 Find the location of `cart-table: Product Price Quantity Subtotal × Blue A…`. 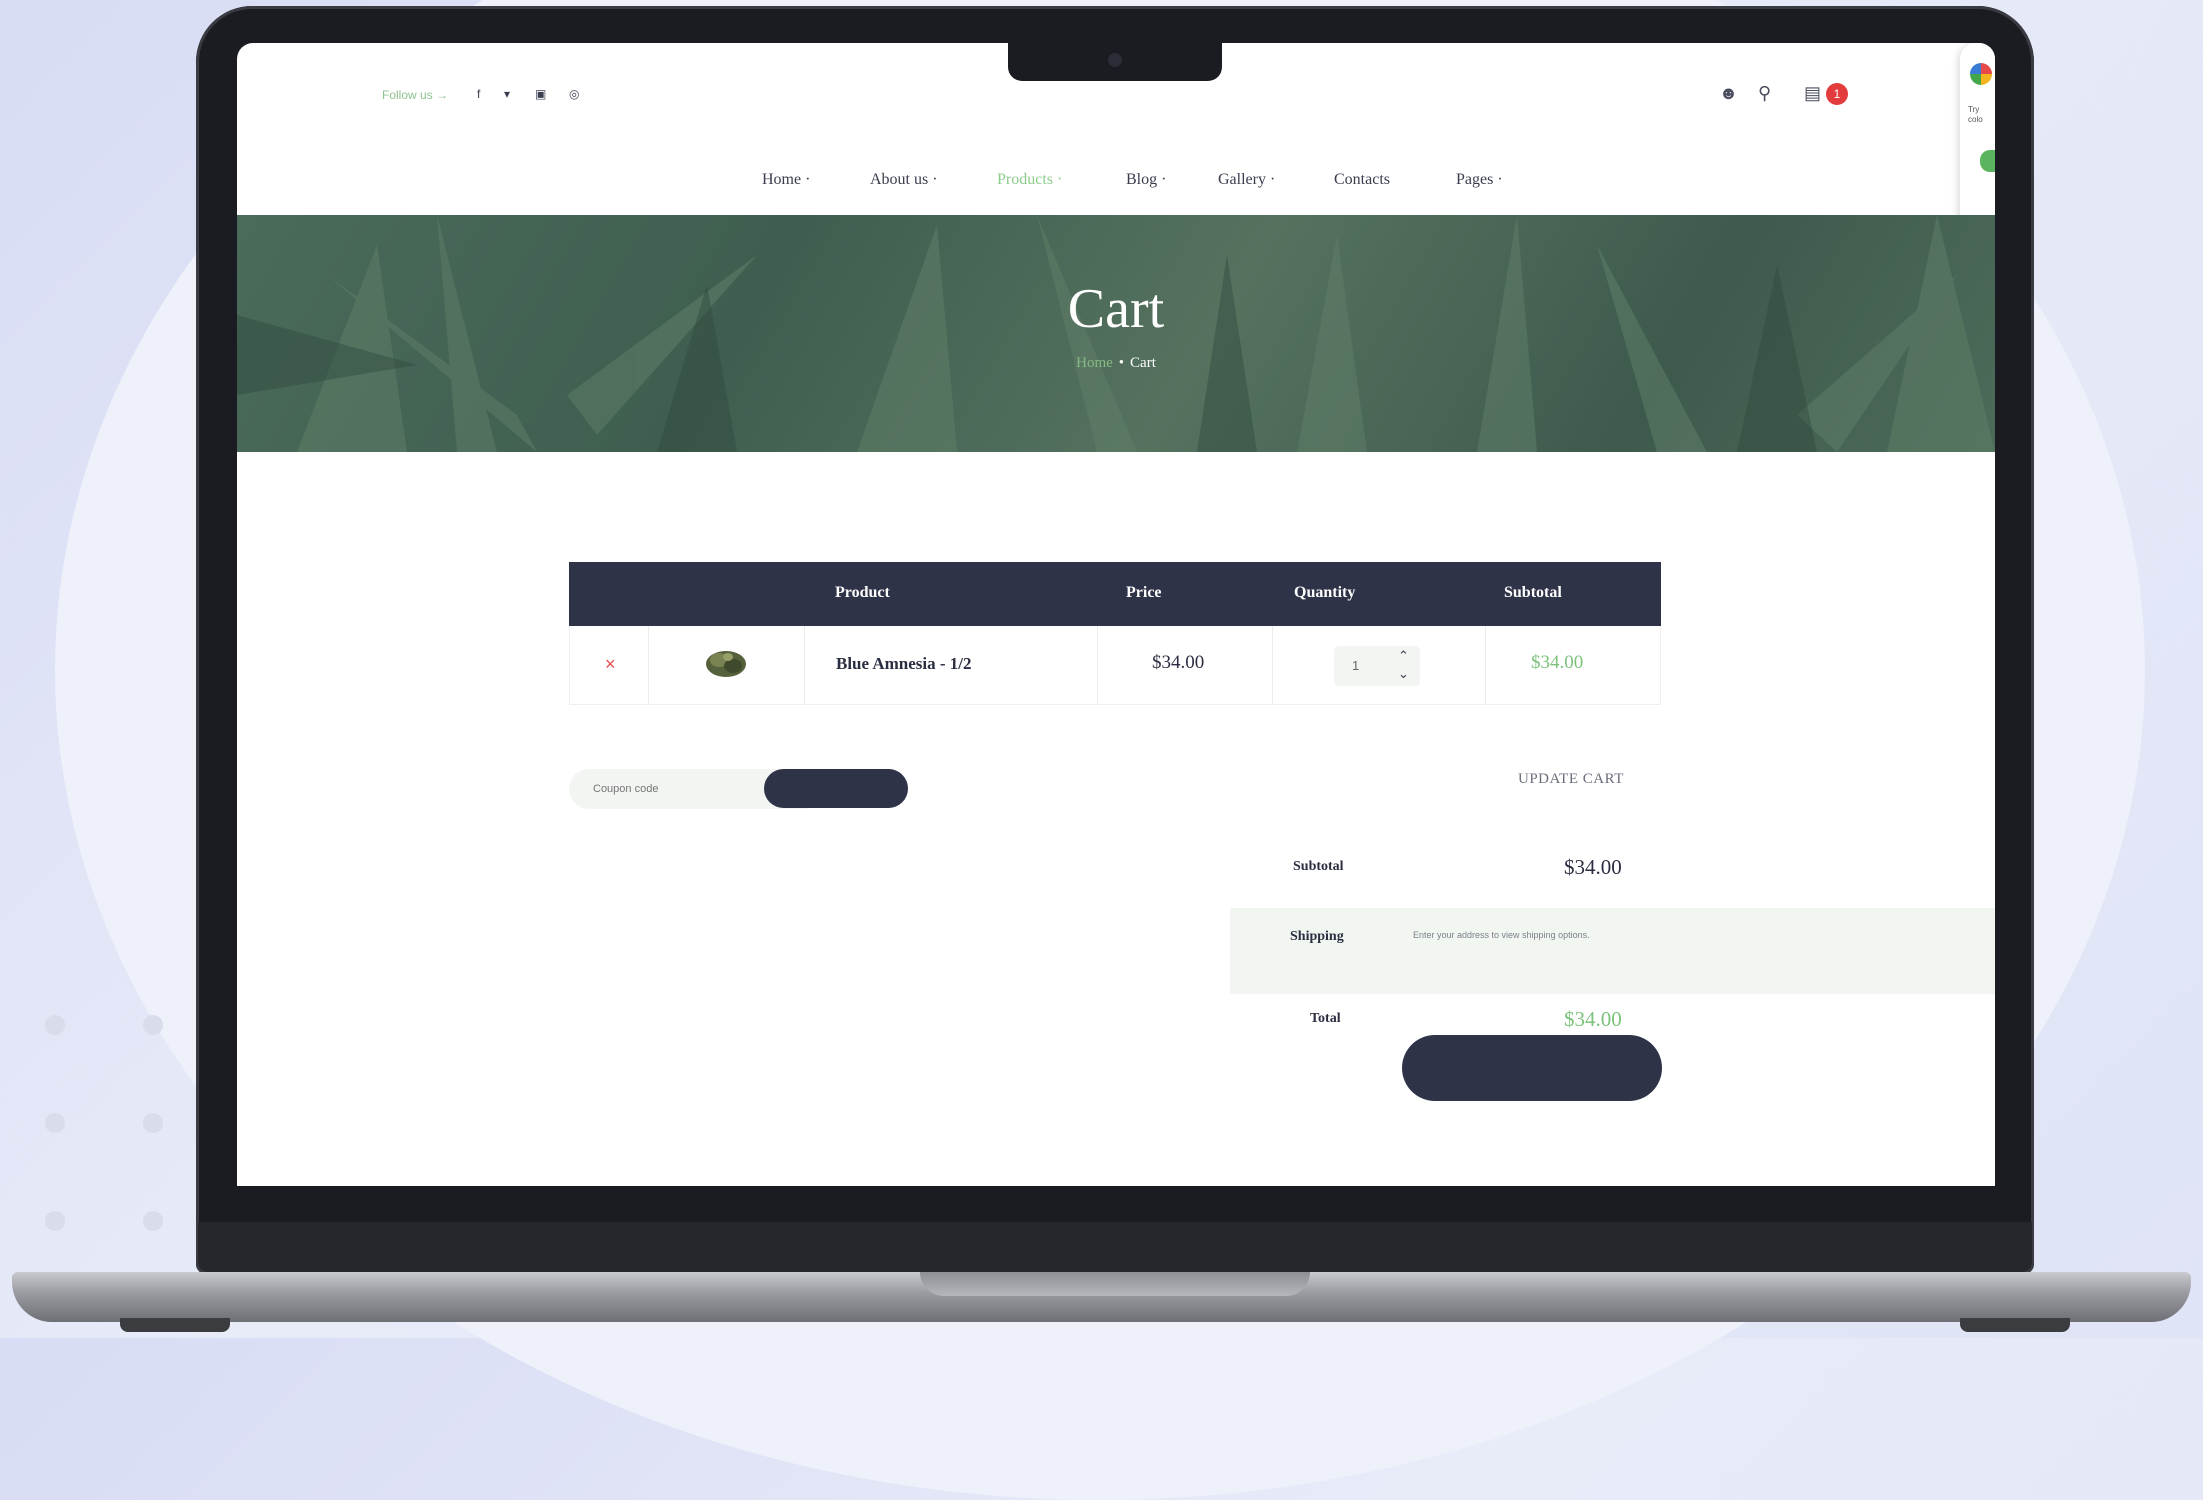

cart-table: Product Price Quantity Subtotal × Blue A… is located at coordinates (1115, 633).